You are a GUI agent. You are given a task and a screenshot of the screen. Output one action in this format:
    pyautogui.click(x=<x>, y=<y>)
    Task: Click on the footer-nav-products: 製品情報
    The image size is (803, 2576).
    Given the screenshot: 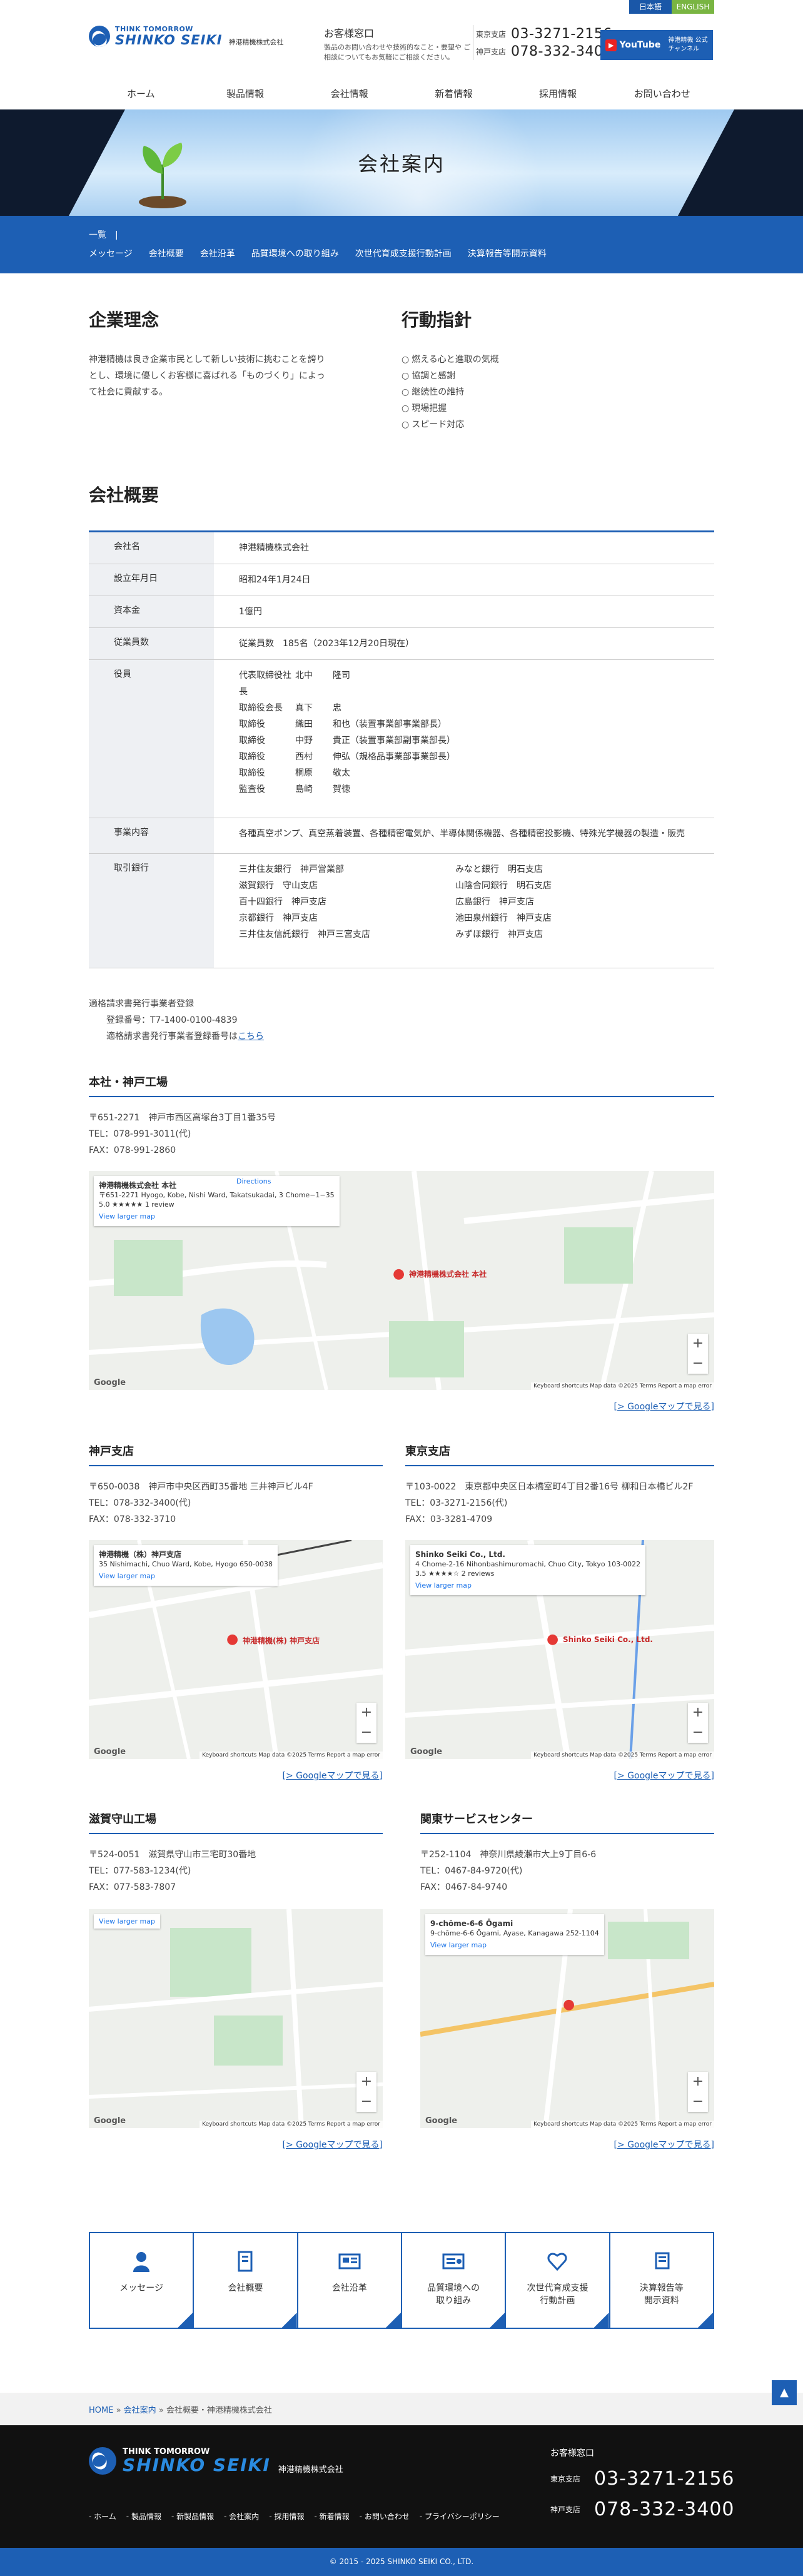 What is the action you would take?
    pyautogui.click(x=143, y=2516)
    